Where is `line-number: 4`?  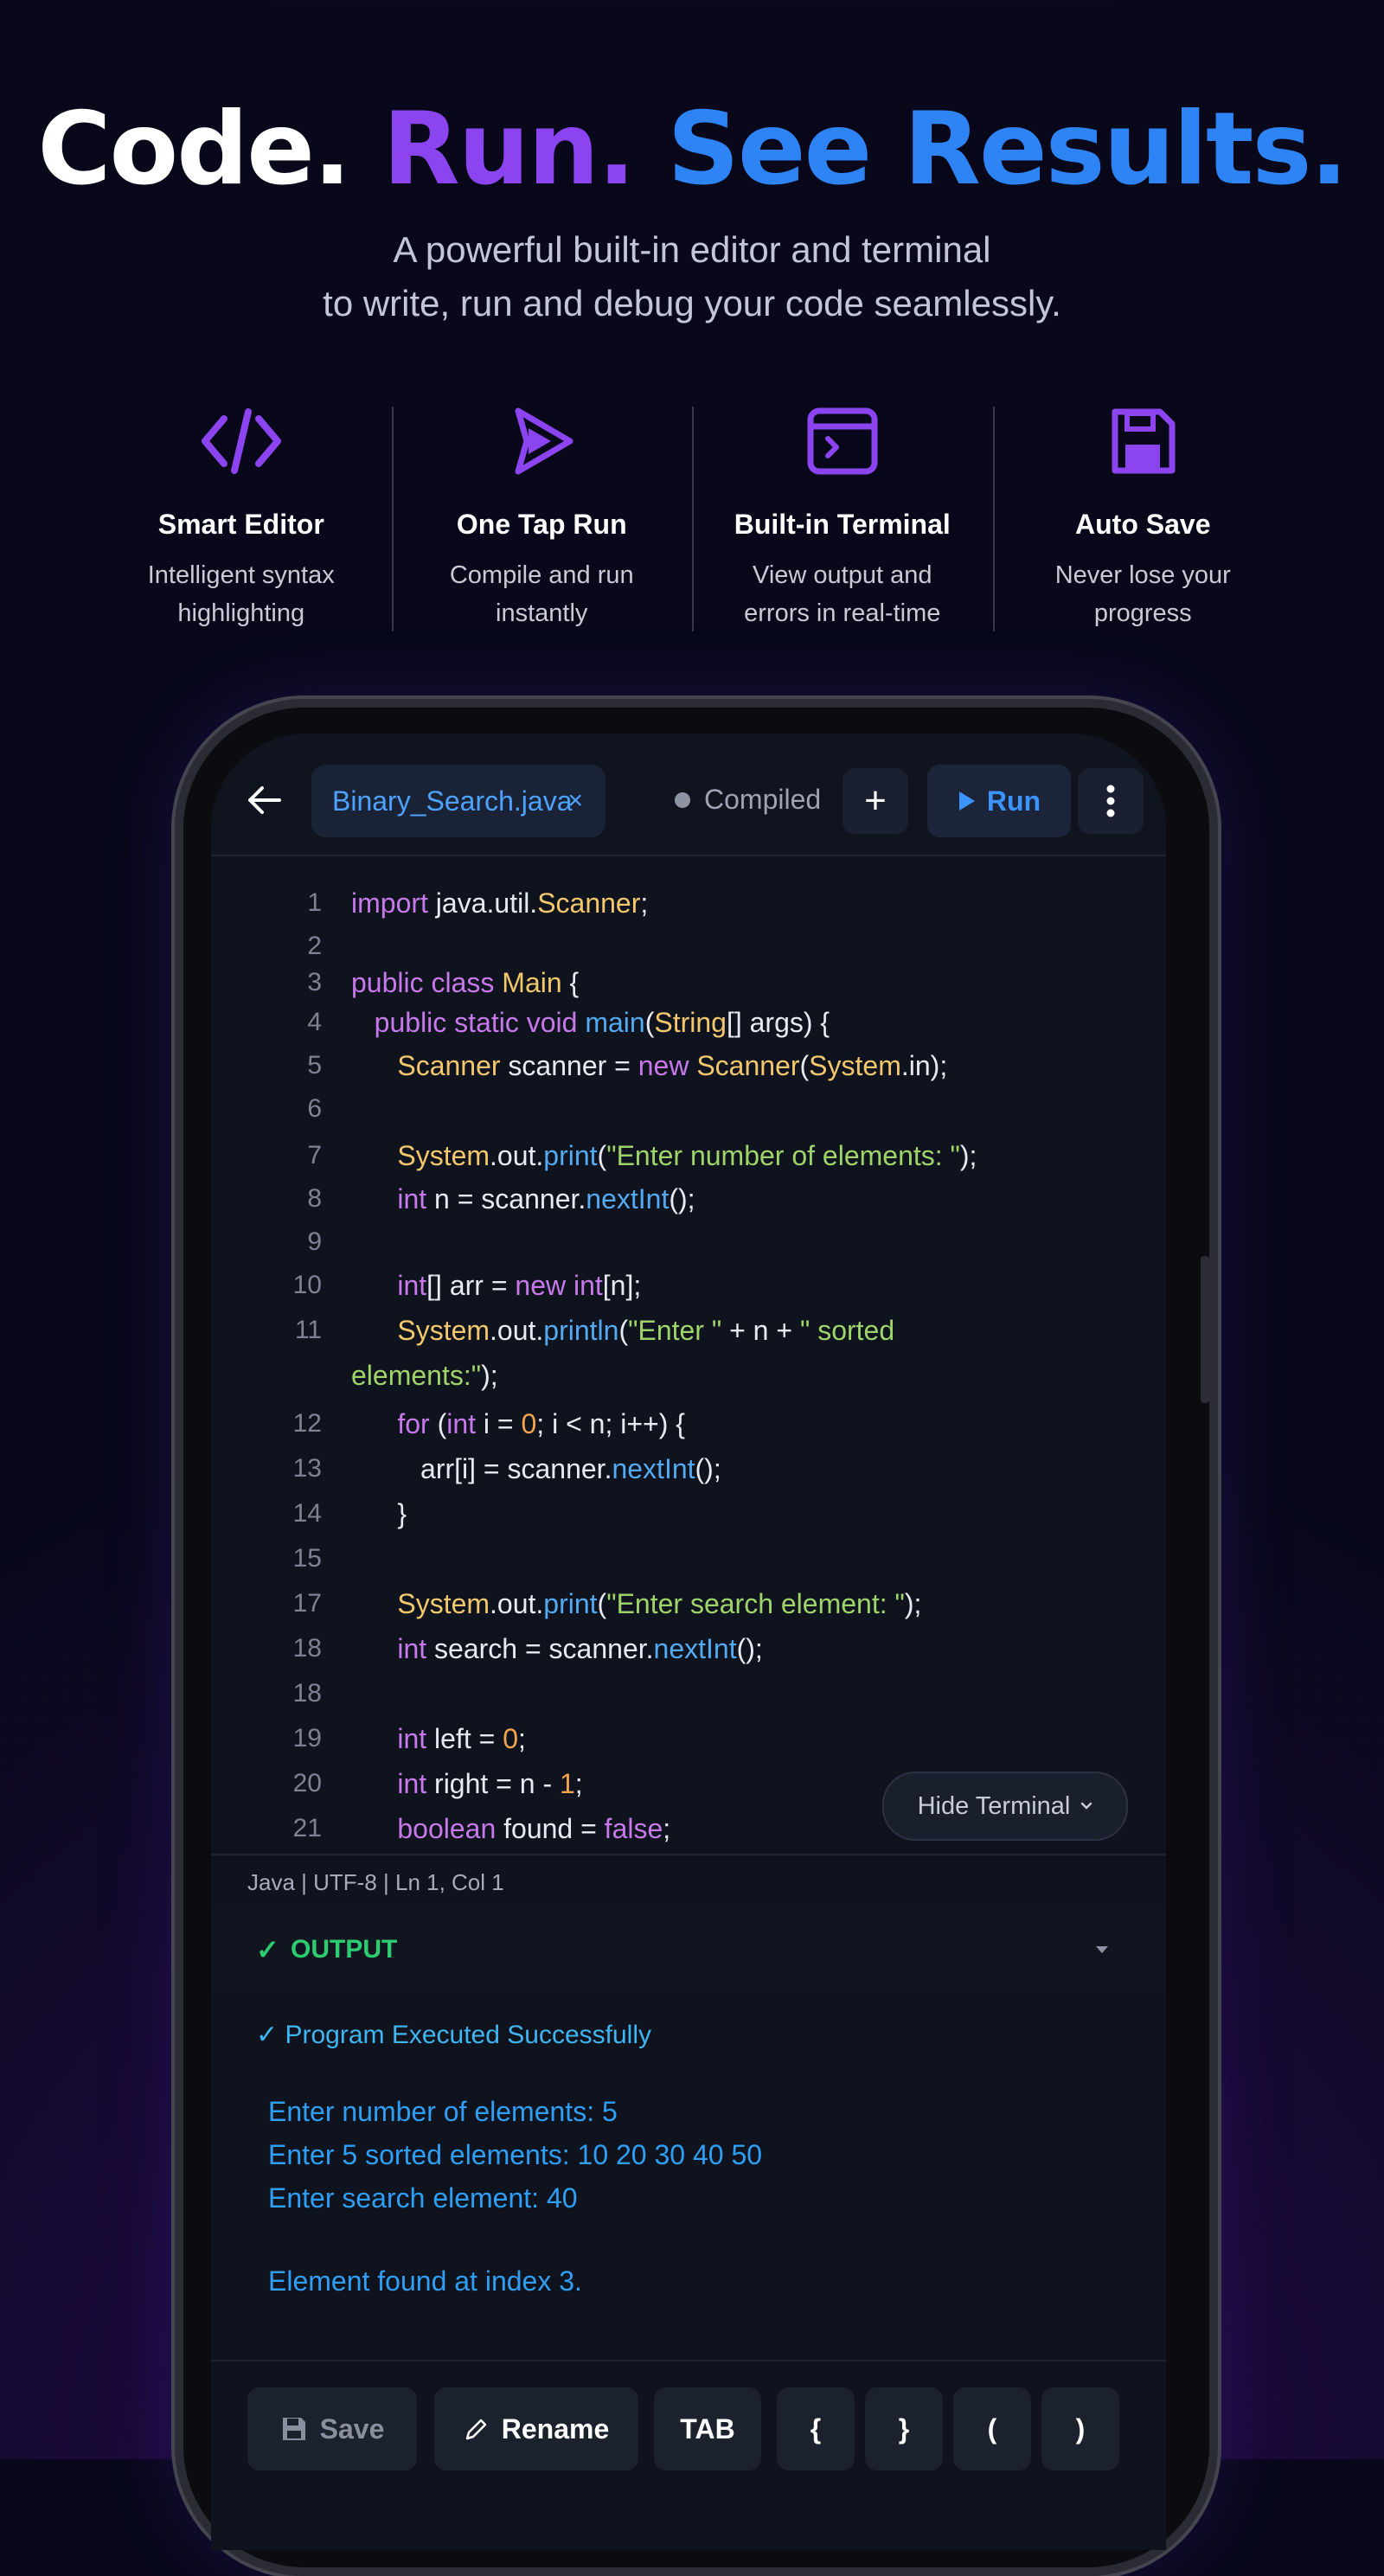
line-number: 4 is located at coordinates (314, 1022).